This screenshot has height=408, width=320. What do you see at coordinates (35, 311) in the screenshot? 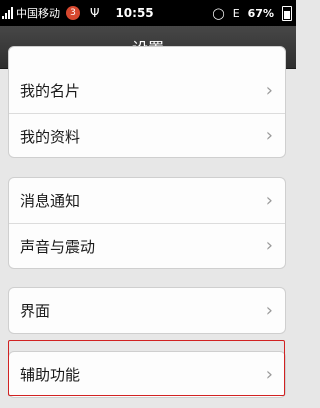
I see `settings-item-label: 界面` at bounding box center [35, 311].